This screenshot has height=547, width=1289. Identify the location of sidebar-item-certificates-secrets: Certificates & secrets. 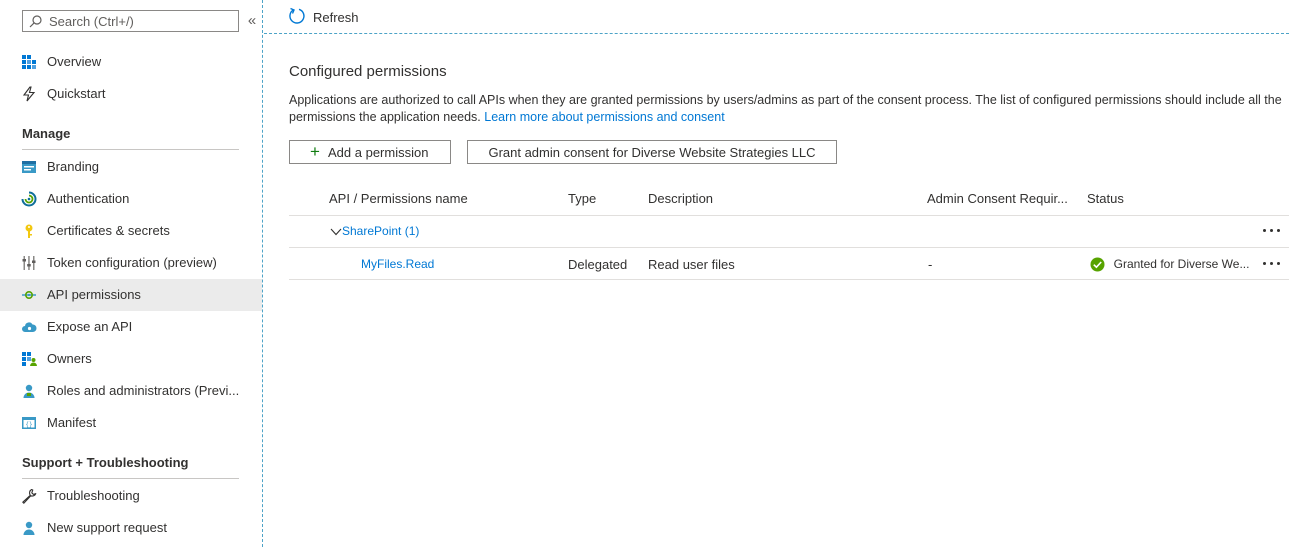
(131, 231).